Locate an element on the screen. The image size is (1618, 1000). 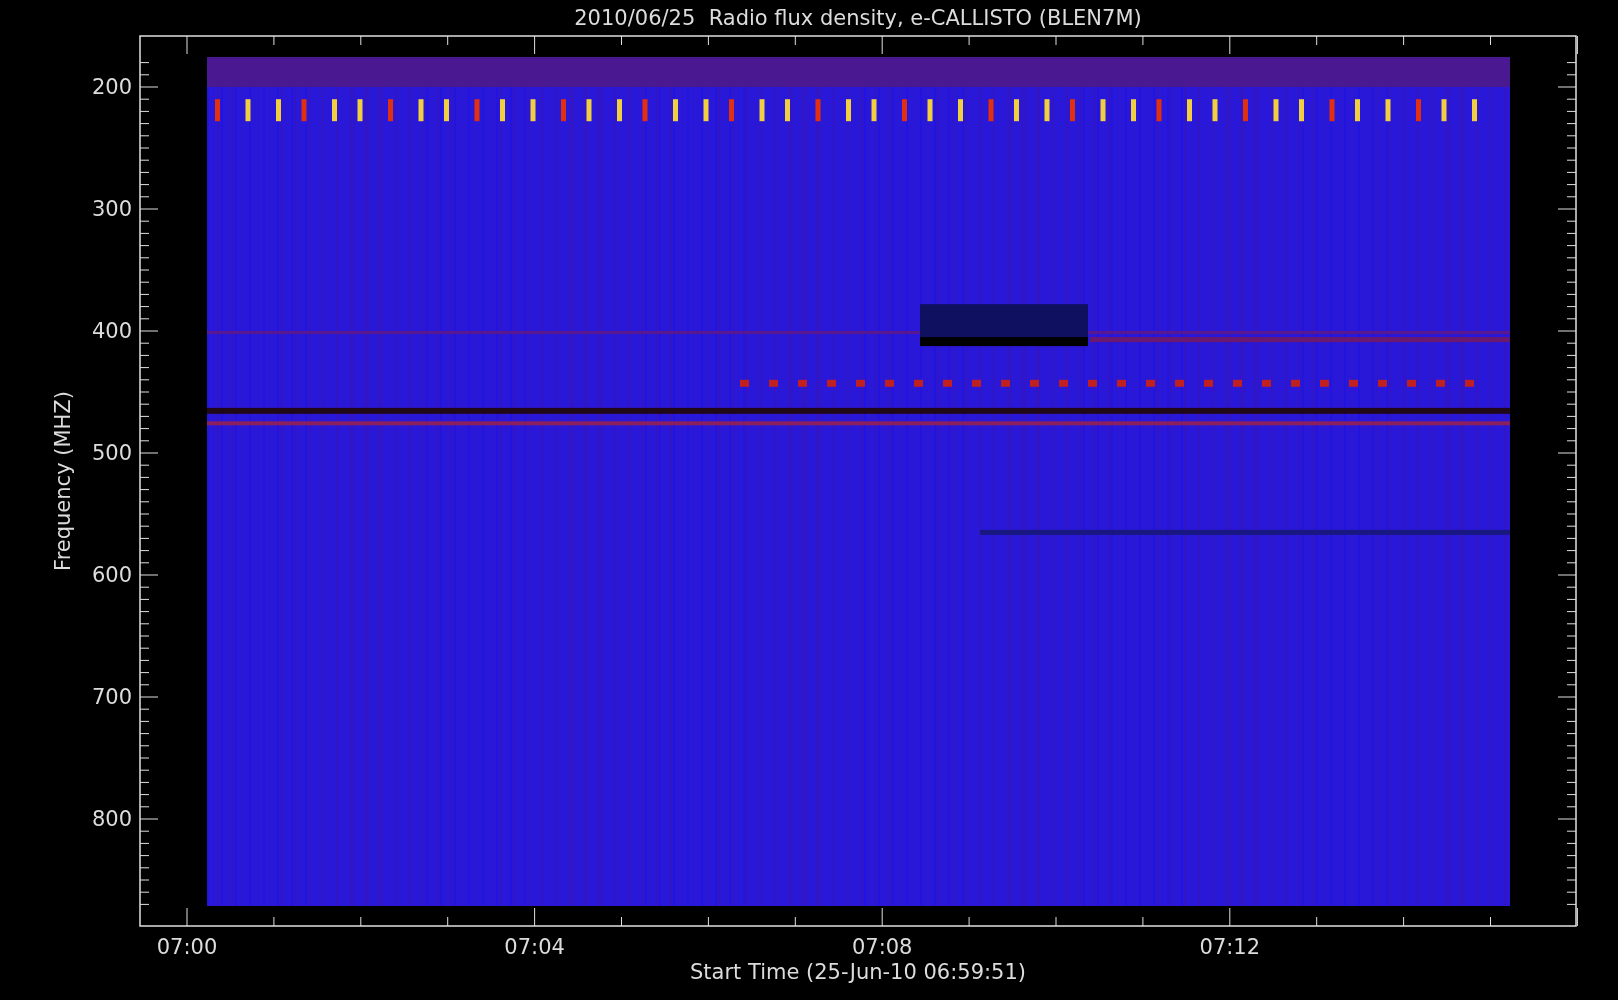
y-tick-label: 600 is located at coordinates (111, 575).